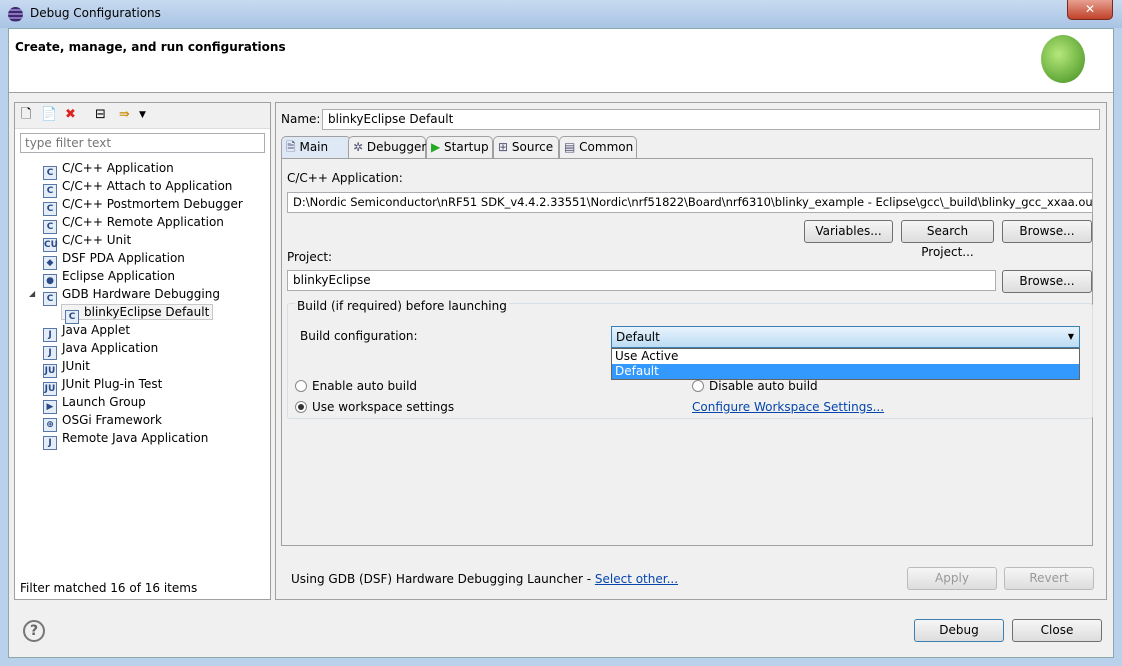 The image size is (1122, 666). I want to click on new-config-icon: 🗋, so click(26, 115).